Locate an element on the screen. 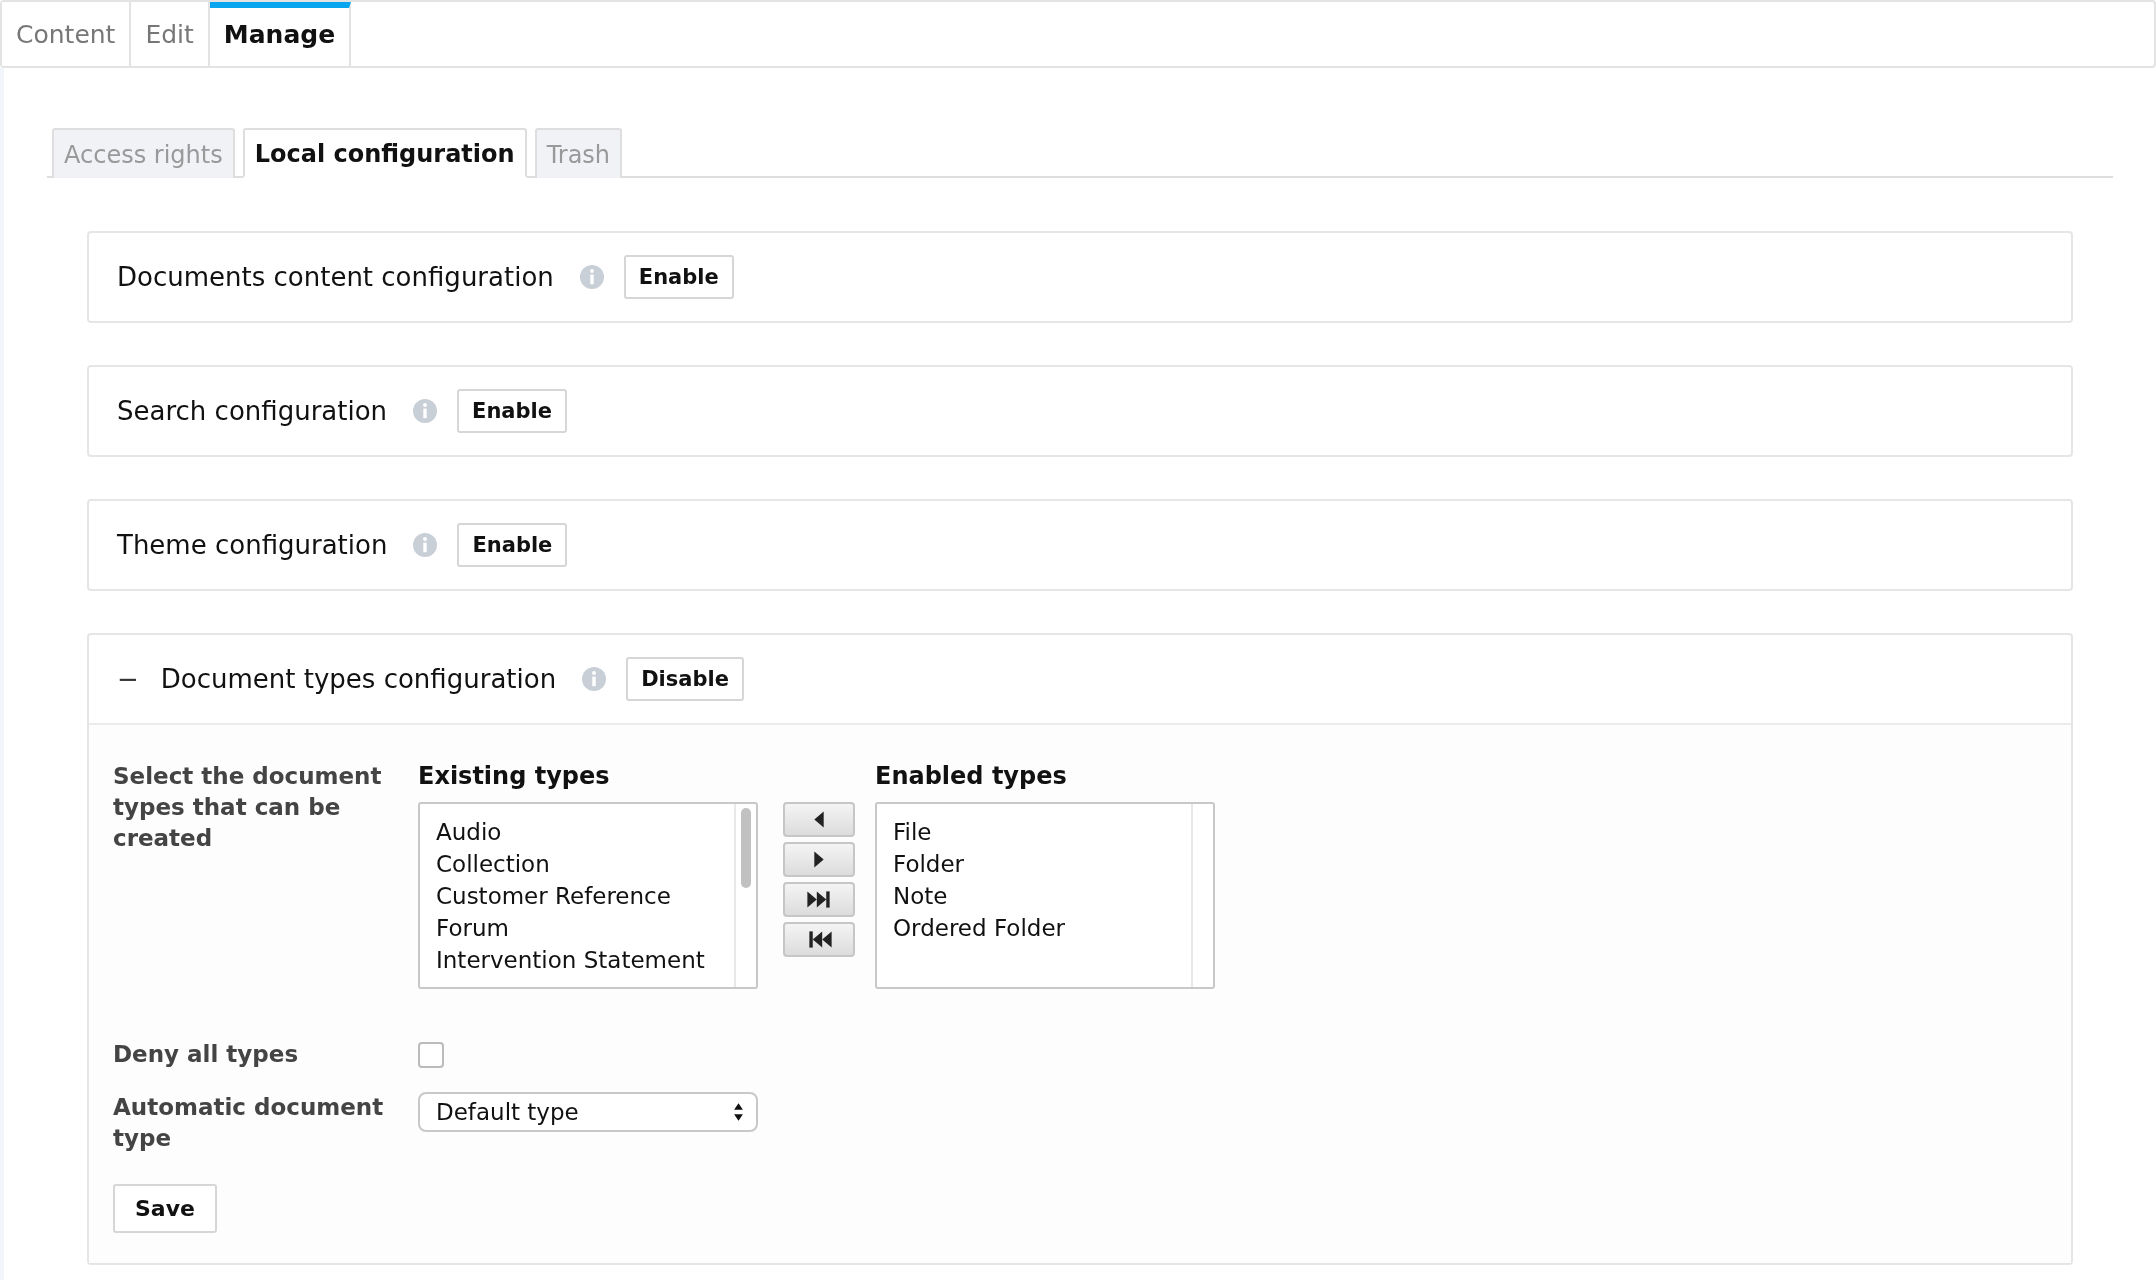 This screenshot has width=2156, height=1280. existing-types-list: Audio Collection Customer Reference Forum Intervention Statement is located at coordinates (588, 895).